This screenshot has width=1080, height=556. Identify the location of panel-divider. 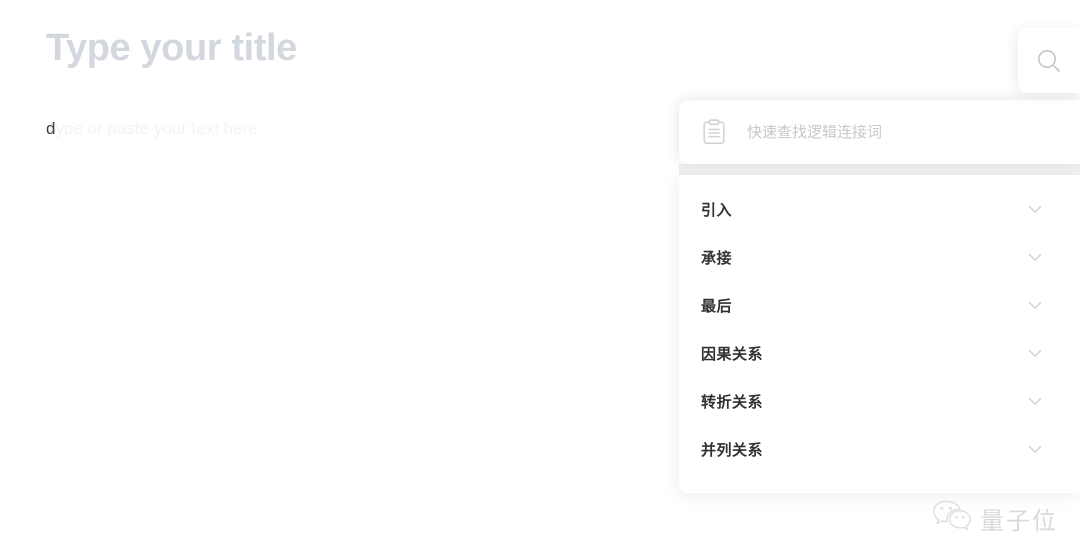
(879, 169).